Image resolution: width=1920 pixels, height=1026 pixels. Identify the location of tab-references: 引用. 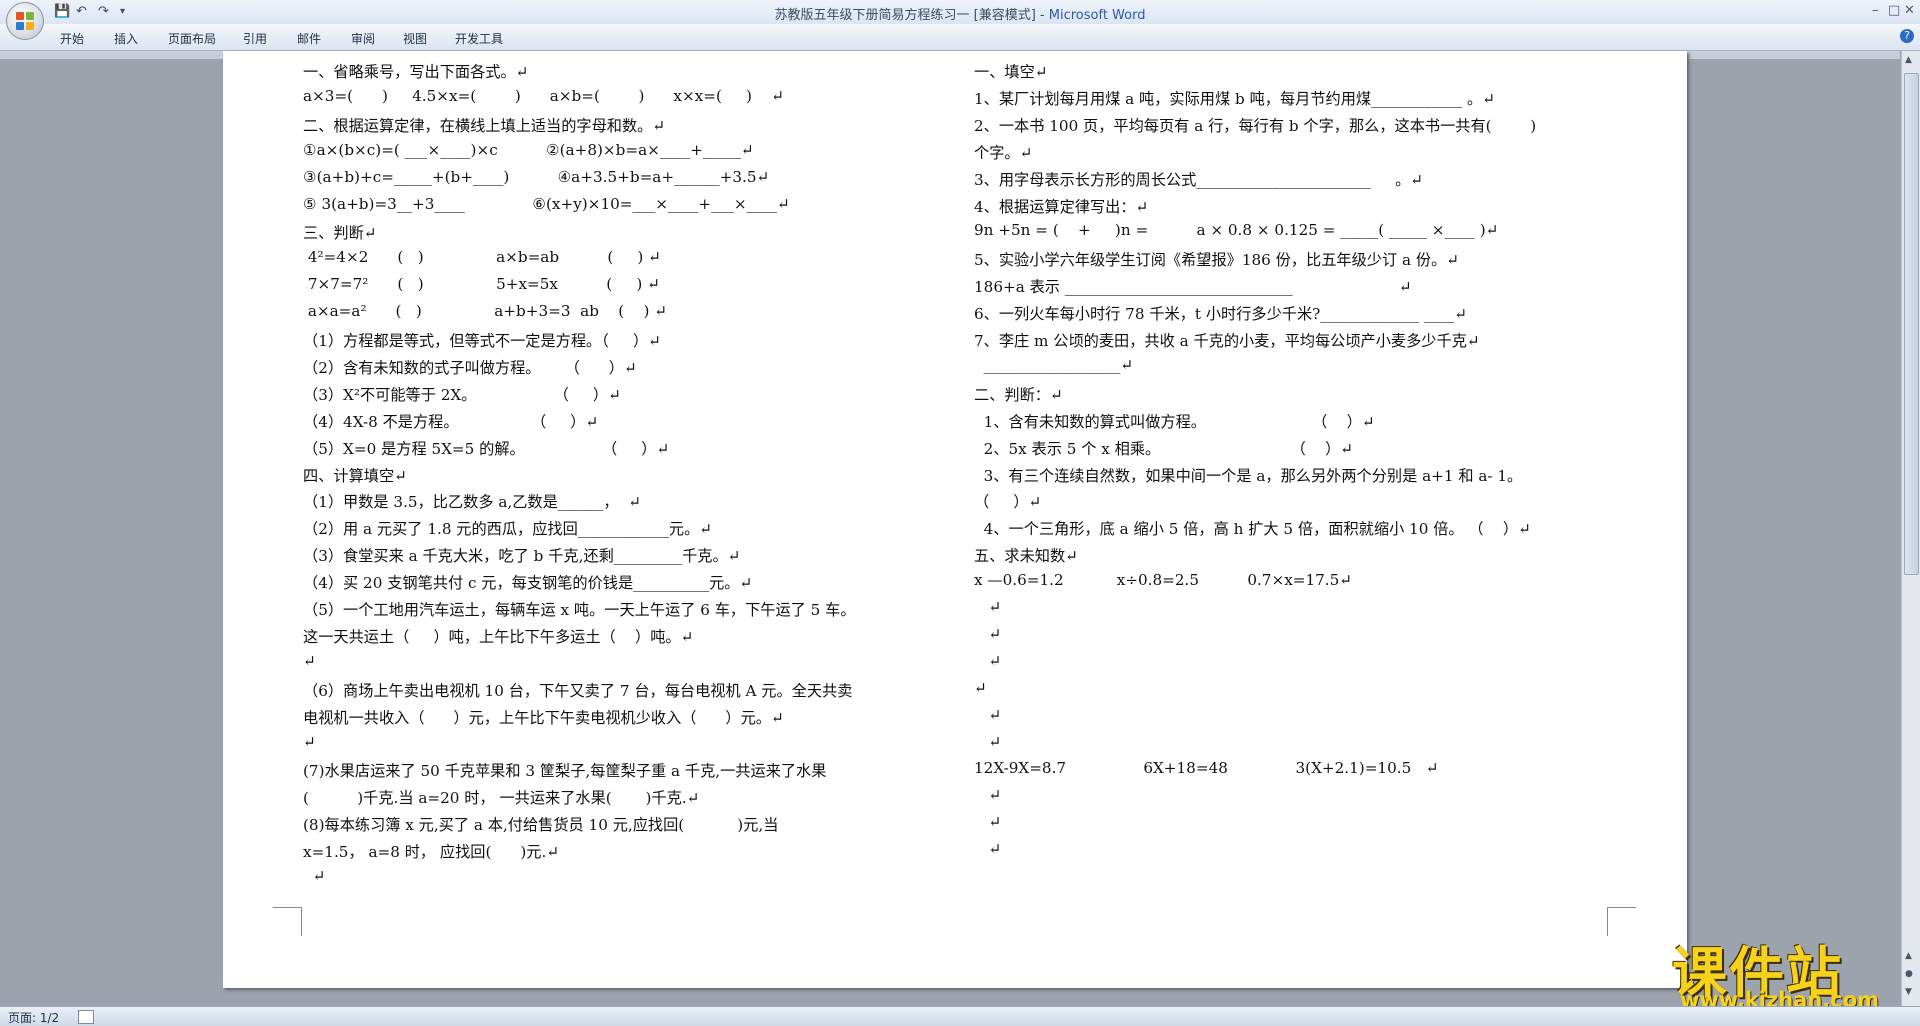
(255, 38).